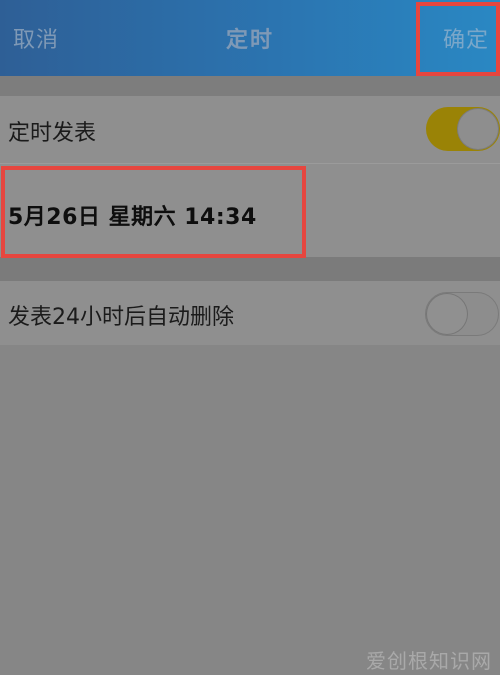 The height and width of the screenshot is (675, 500). I want to click on title-bar: 取消 定时 确定, so click(250, 38).